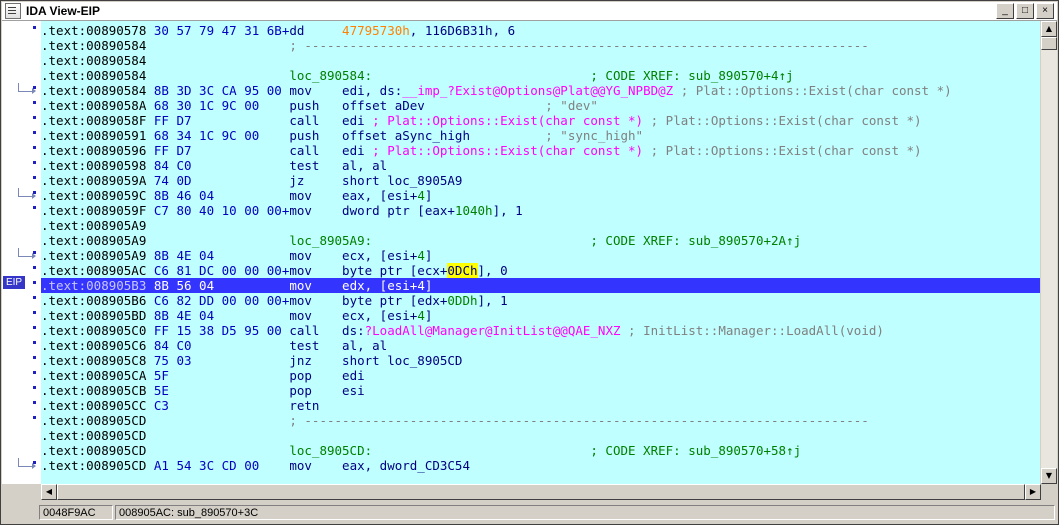  I want to click on disasm-line: .text:008905BD 8B 4E 04 mov ecx, [esi+4], so click(540, 315).